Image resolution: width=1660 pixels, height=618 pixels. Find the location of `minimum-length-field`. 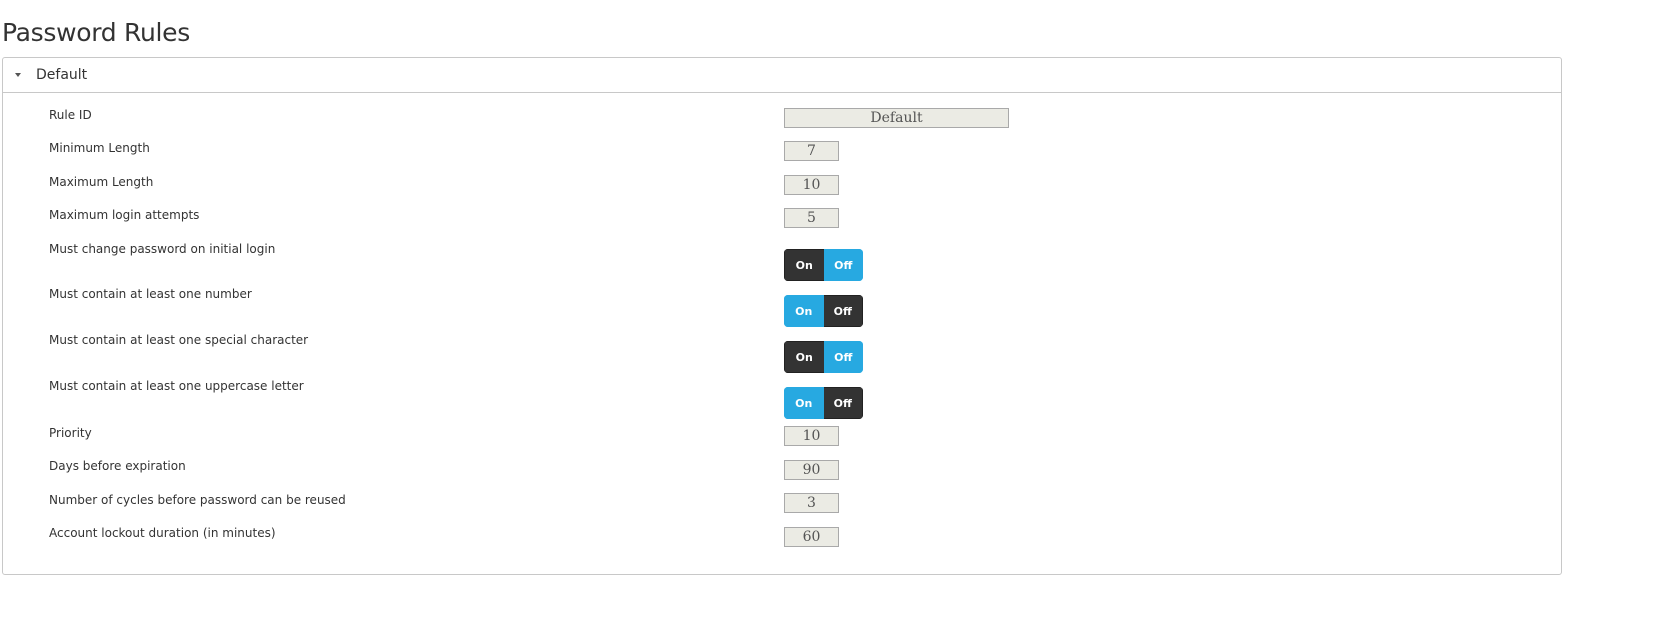

minimum-length-field is located at coordinates (811, 151).